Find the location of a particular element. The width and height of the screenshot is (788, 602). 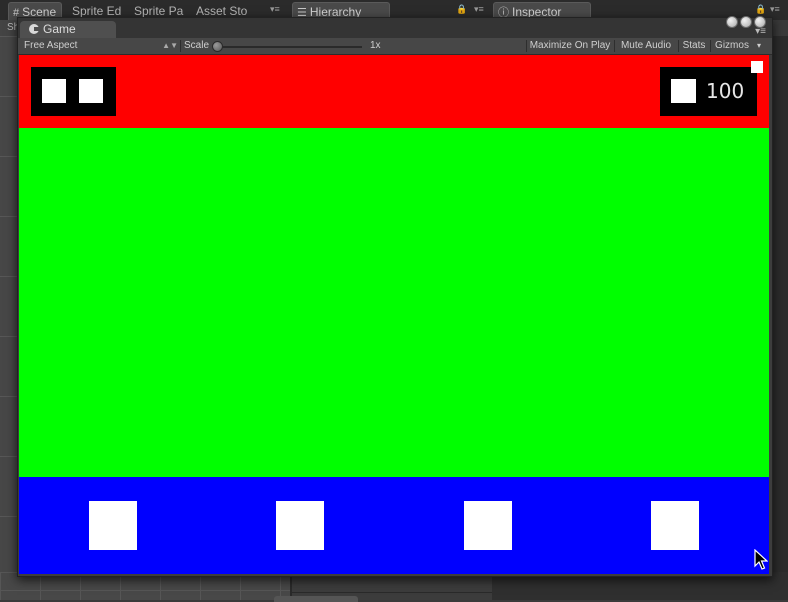

gizmos-dropdown: Gizmos is located at coordinates (732, 46).